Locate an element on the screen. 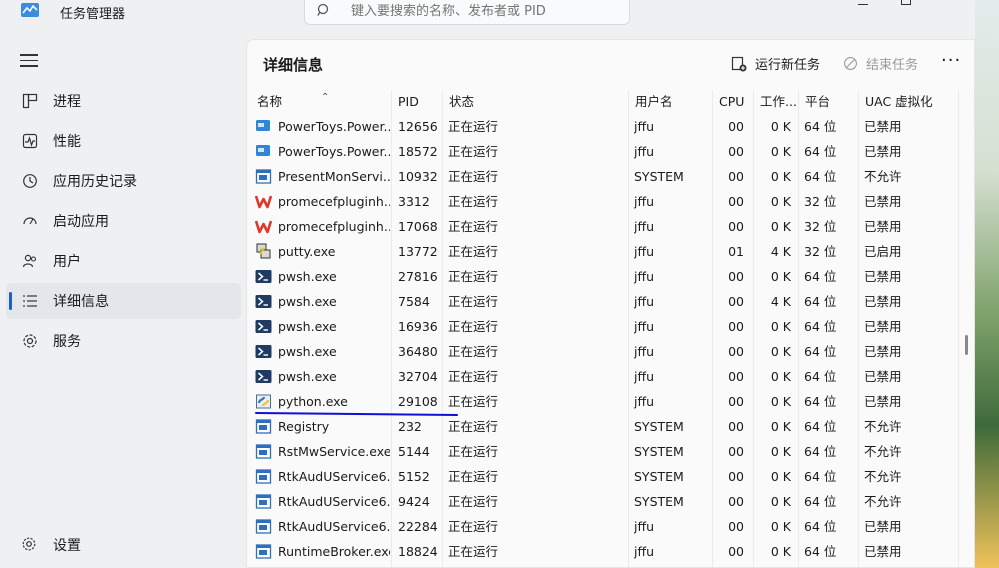 Image resolution: width=999 pixels, height=568 pixels. cell-name: putty.exe is located at coordinates (307, 251).